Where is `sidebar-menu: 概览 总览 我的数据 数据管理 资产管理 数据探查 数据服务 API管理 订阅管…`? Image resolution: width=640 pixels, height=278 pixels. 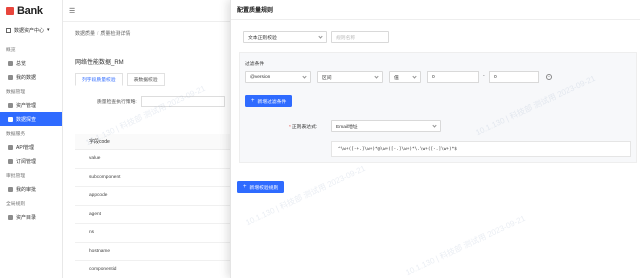 sidebar-menu: 概览 总览 我的数据 数据管理 资产管理 数据探查 数据服务 API管理 订阅管… is located at coordinates (31, 133).